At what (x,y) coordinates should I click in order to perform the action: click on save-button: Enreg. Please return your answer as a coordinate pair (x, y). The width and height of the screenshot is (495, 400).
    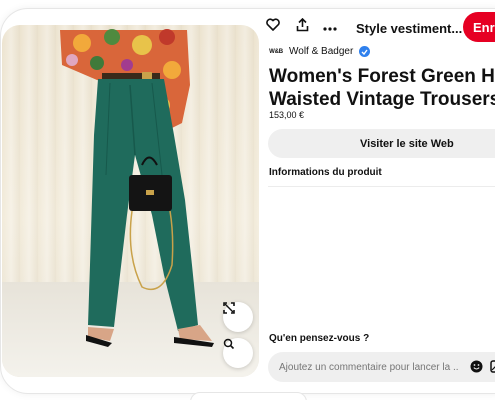
    Looking at the image, I should click on (479, 27).